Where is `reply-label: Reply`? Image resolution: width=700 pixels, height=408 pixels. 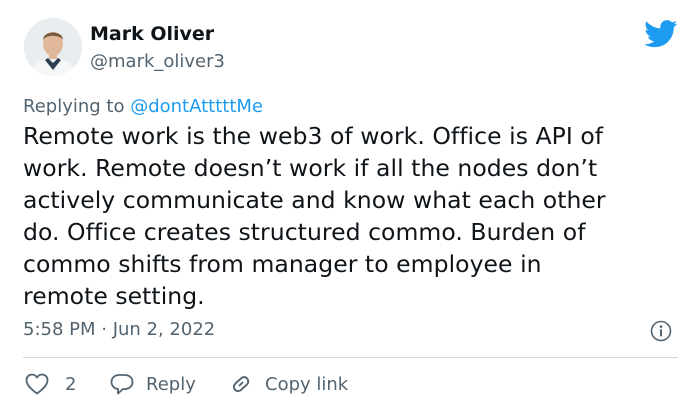
reply-label: Reply is located at coordinates (171, 384).